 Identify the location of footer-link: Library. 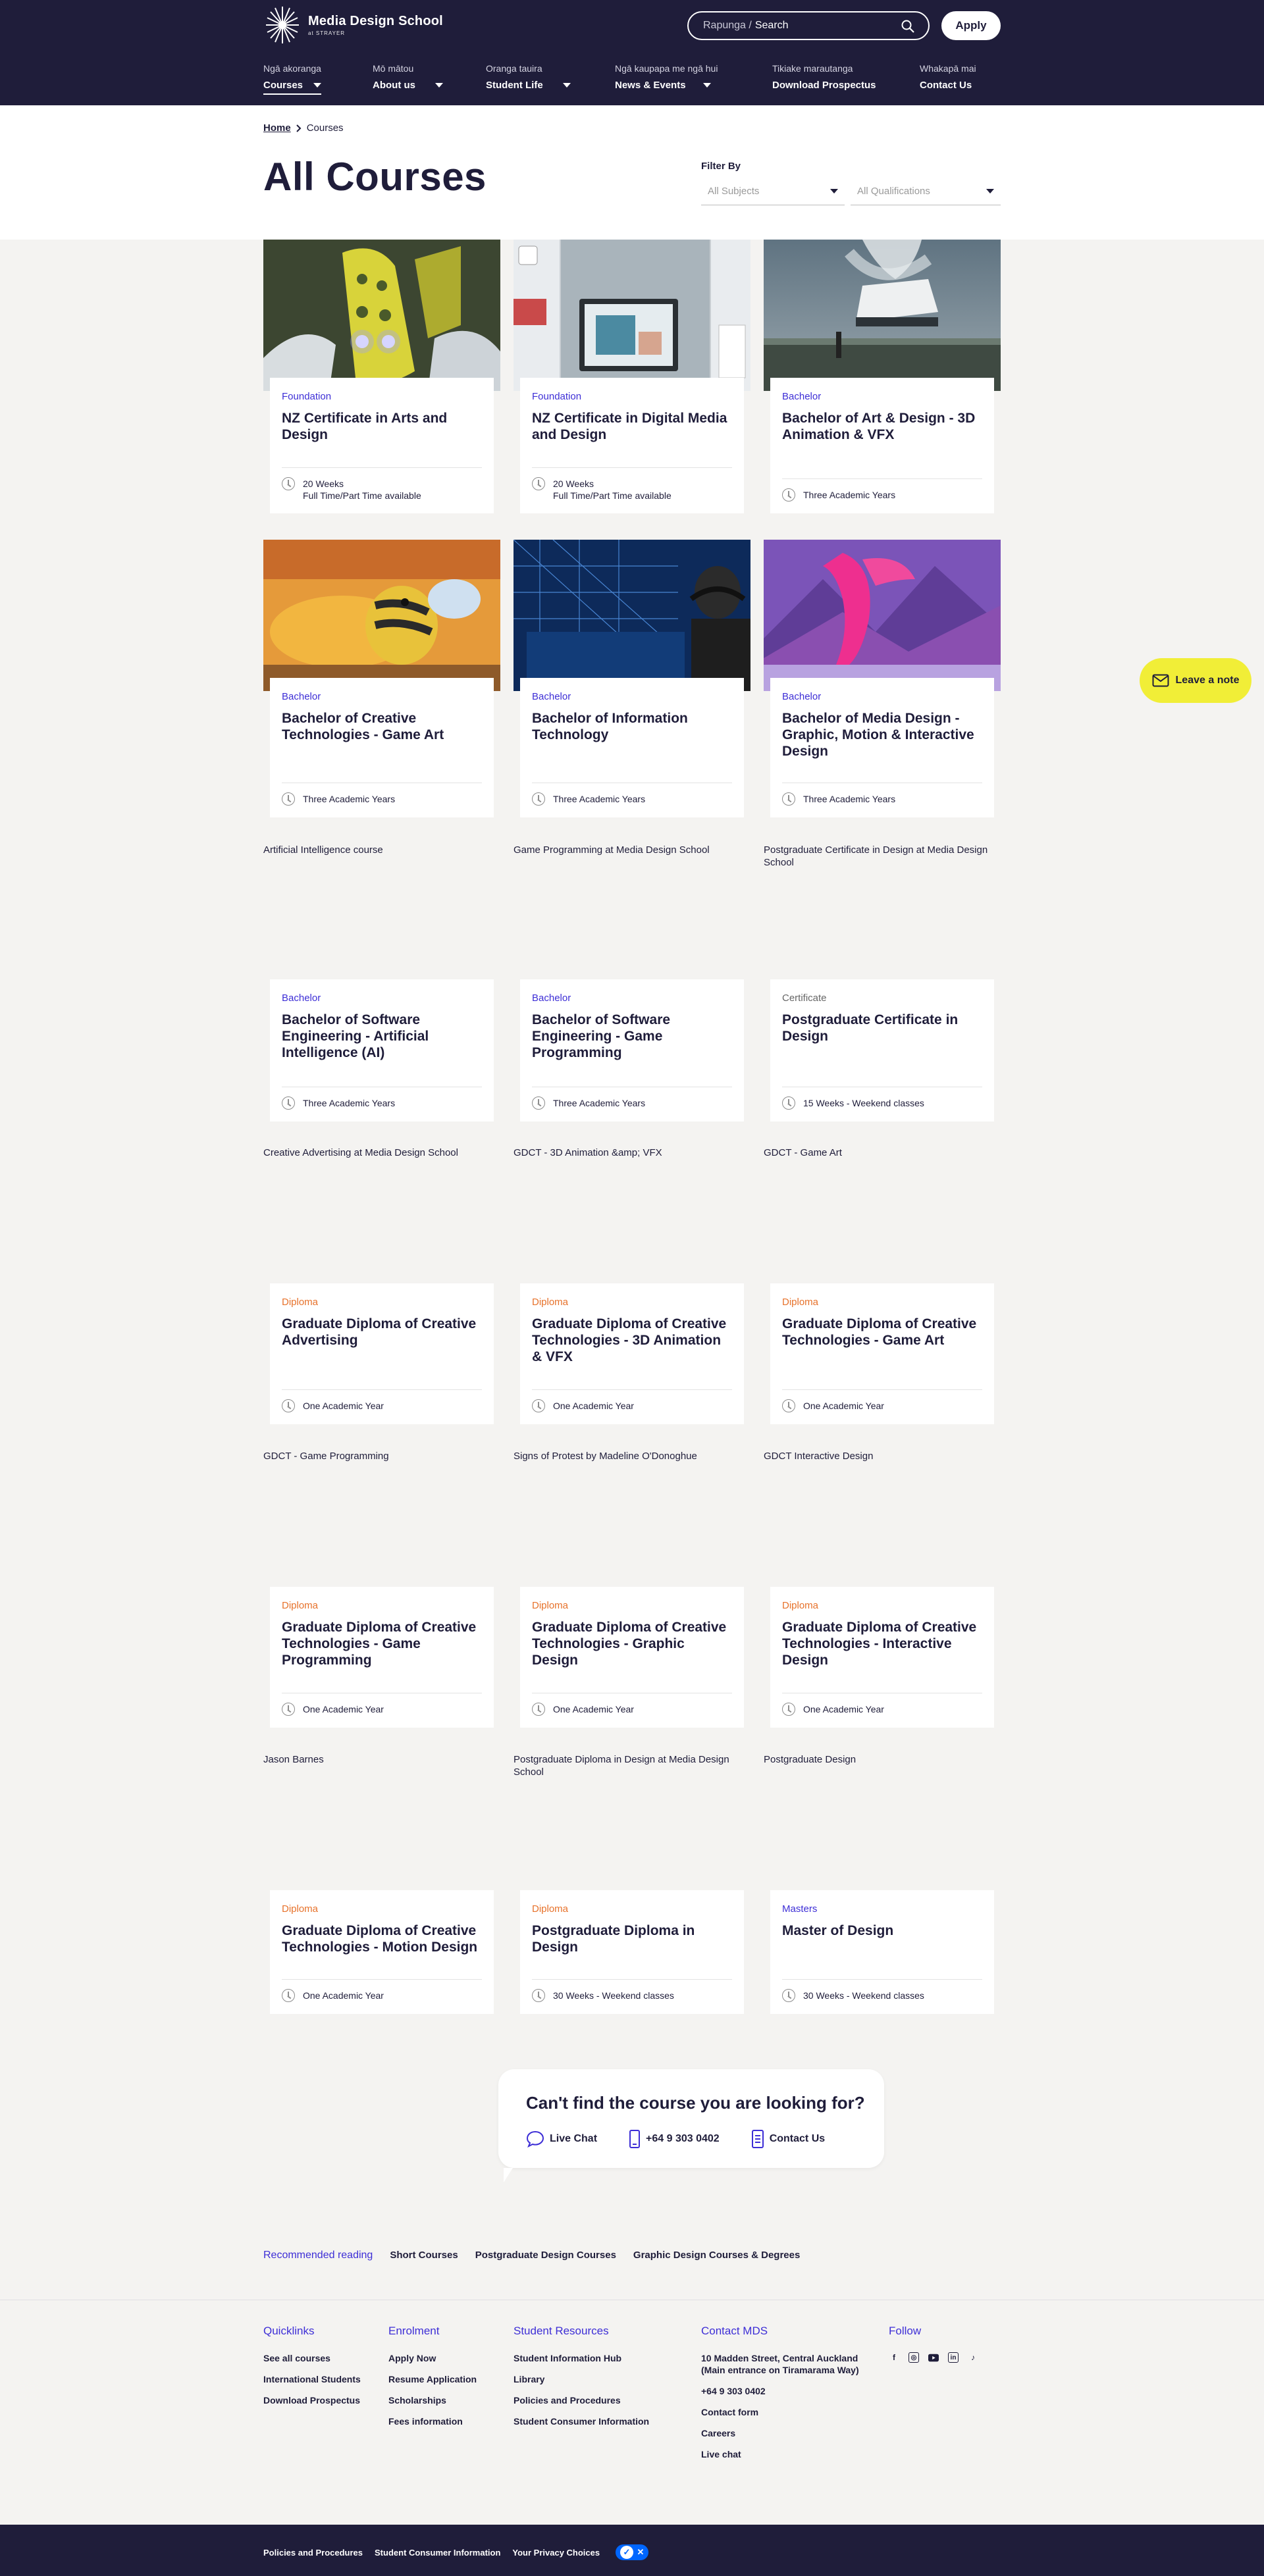
(603, 2379).